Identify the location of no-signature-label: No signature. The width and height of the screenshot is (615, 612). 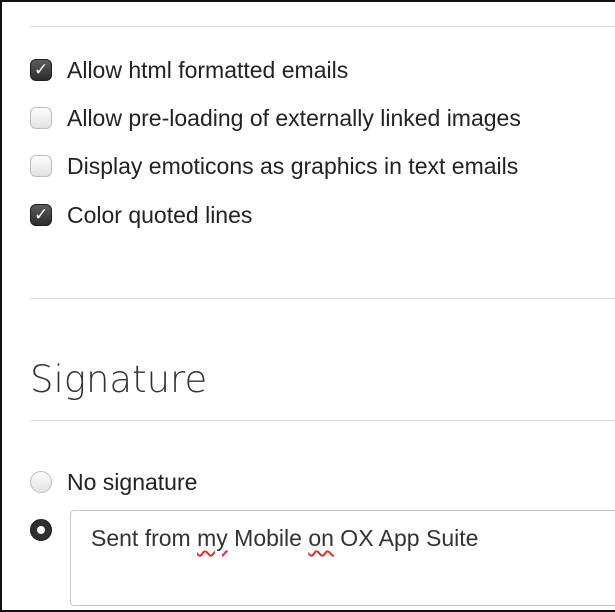
(132, 481).